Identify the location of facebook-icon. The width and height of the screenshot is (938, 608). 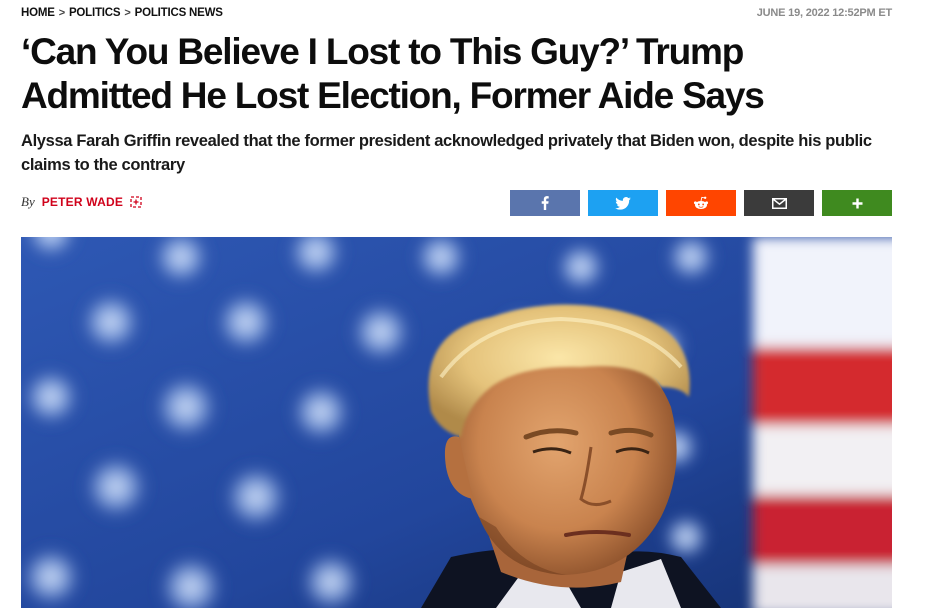
(545, 203).